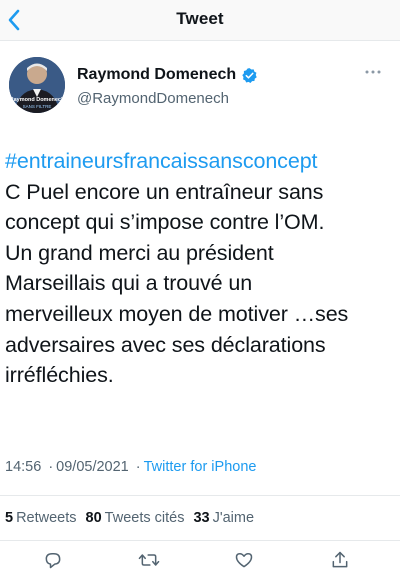 This screenshot has height=571, width=400. I want to click on page-title: Tweet, so click(200, 18).